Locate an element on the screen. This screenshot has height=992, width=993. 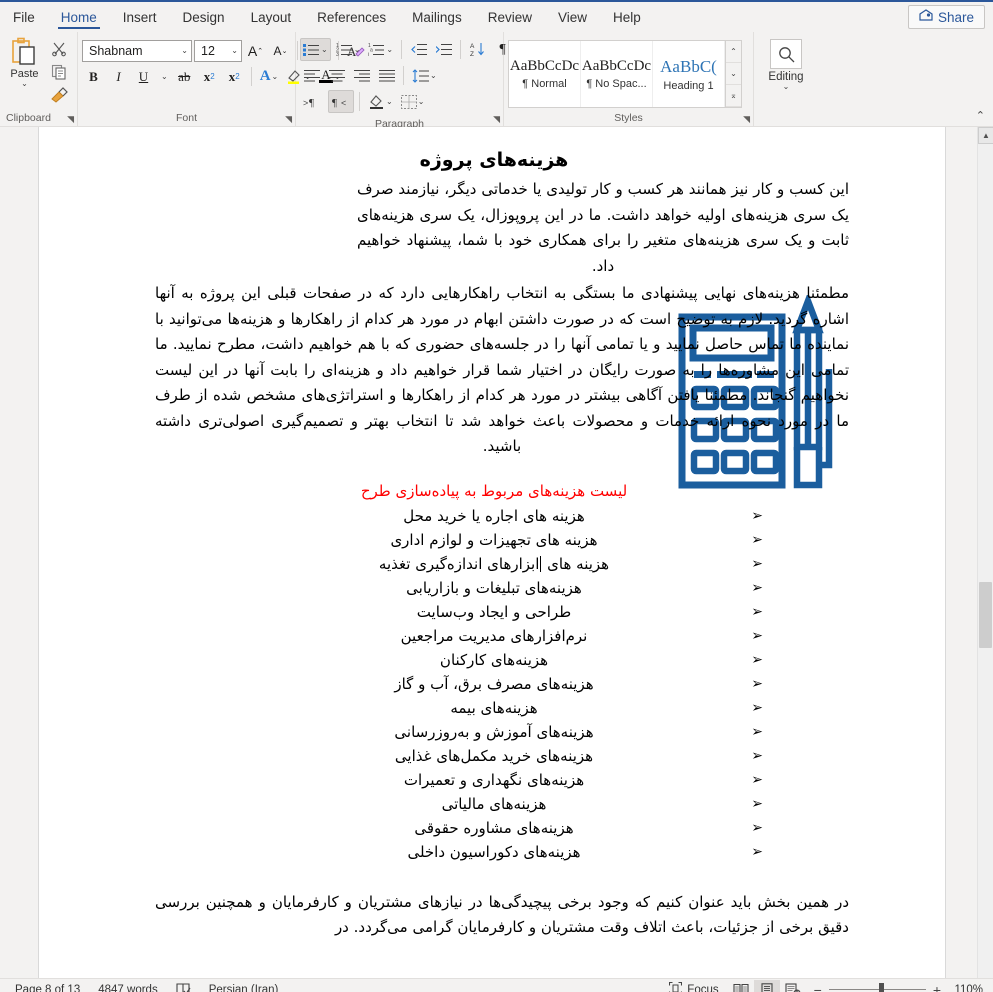
list-item: ➢ هزینه های تجهیزات و لوازم اداری is located at coordinates (494, 540).